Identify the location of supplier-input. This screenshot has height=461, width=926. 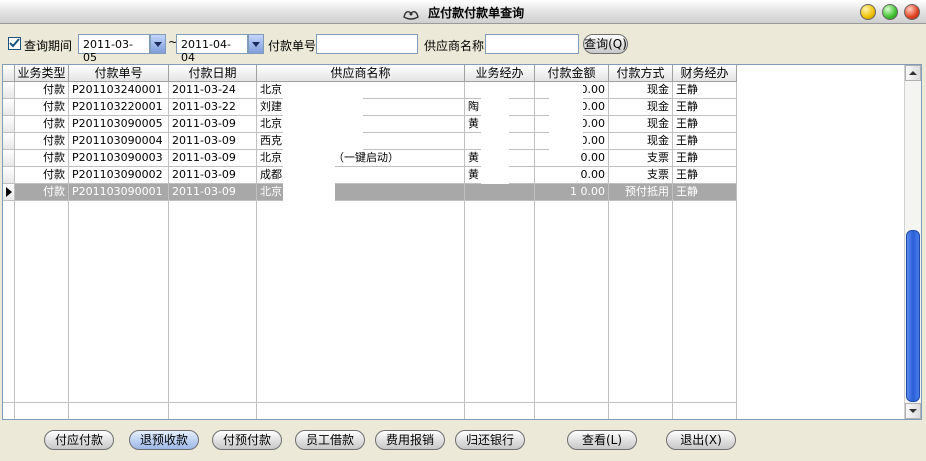
(532, 44).